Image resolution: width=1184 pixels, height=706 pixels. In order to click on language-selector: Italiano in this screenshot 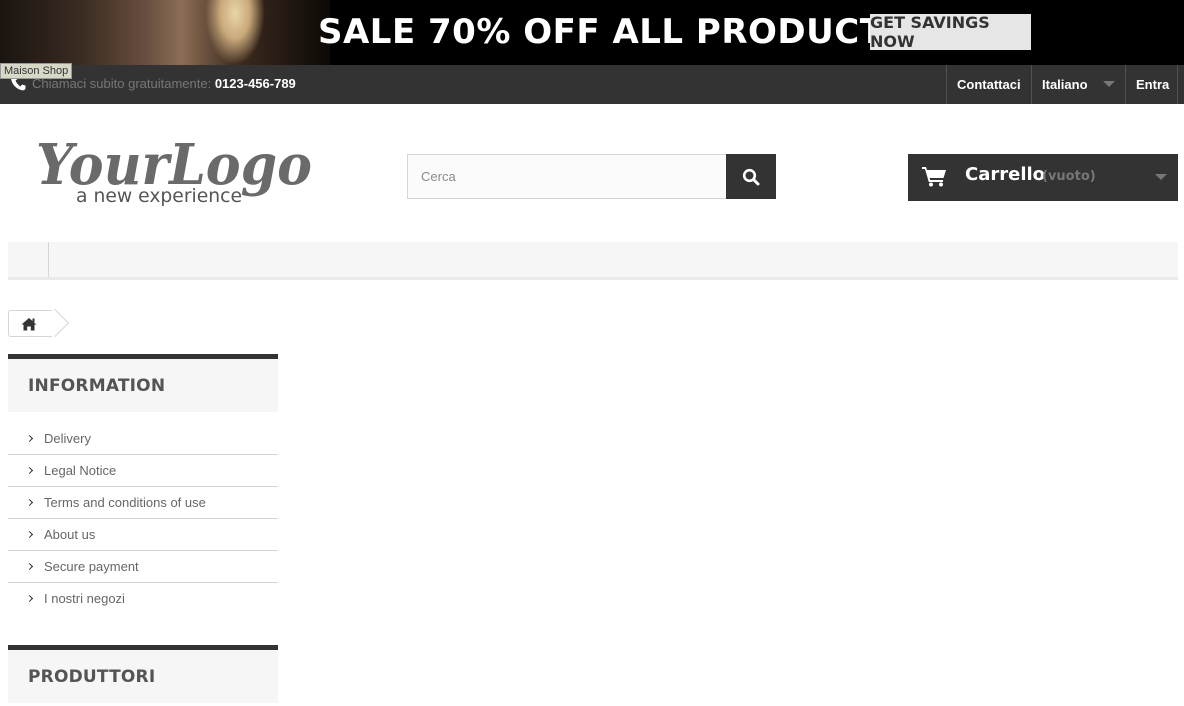, I will do `click(1078, 84)`.